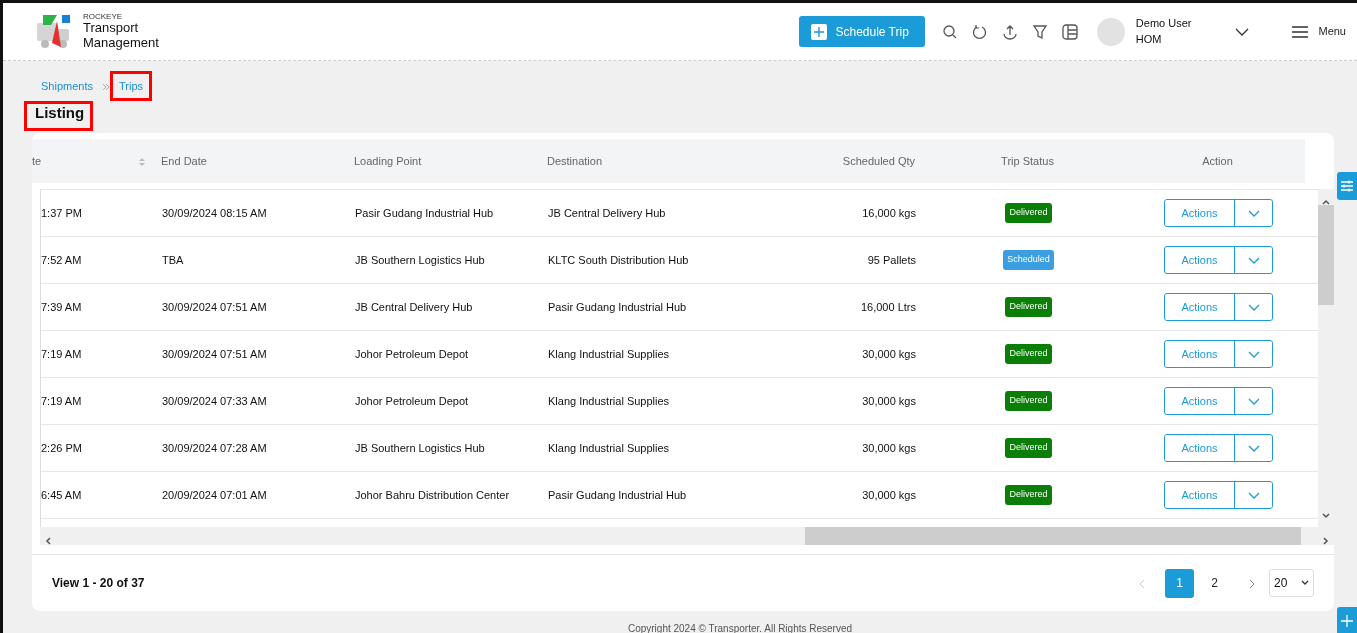 The width and height of the screenshot is (1357, 633). What do you see at coordinates (214, 447) in the screenshot?
I see `table-cell: 30/09/2024 07:28 AM` at bounding box center [214, 447].